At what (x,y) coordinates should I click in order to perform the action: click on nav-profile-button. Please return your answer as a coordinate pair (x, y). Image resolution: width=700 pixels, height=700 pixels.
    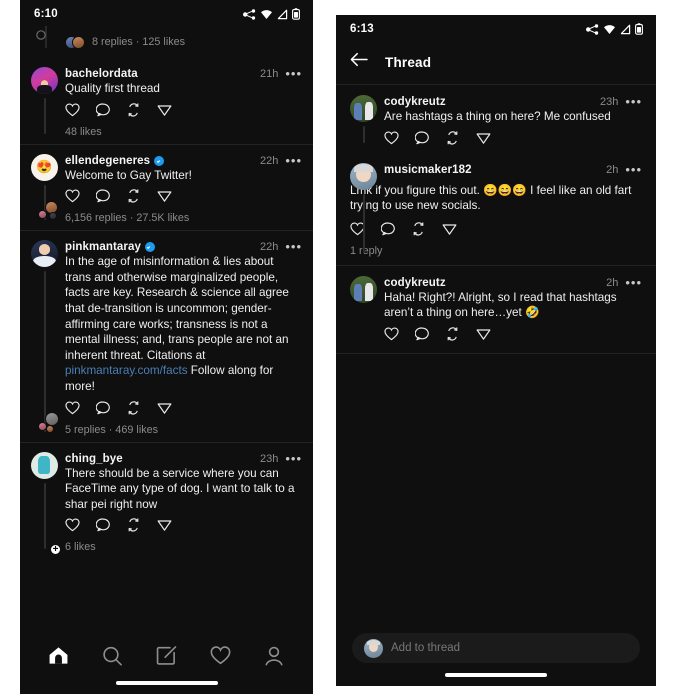
    Looking at the image, I should click on (274, 658).